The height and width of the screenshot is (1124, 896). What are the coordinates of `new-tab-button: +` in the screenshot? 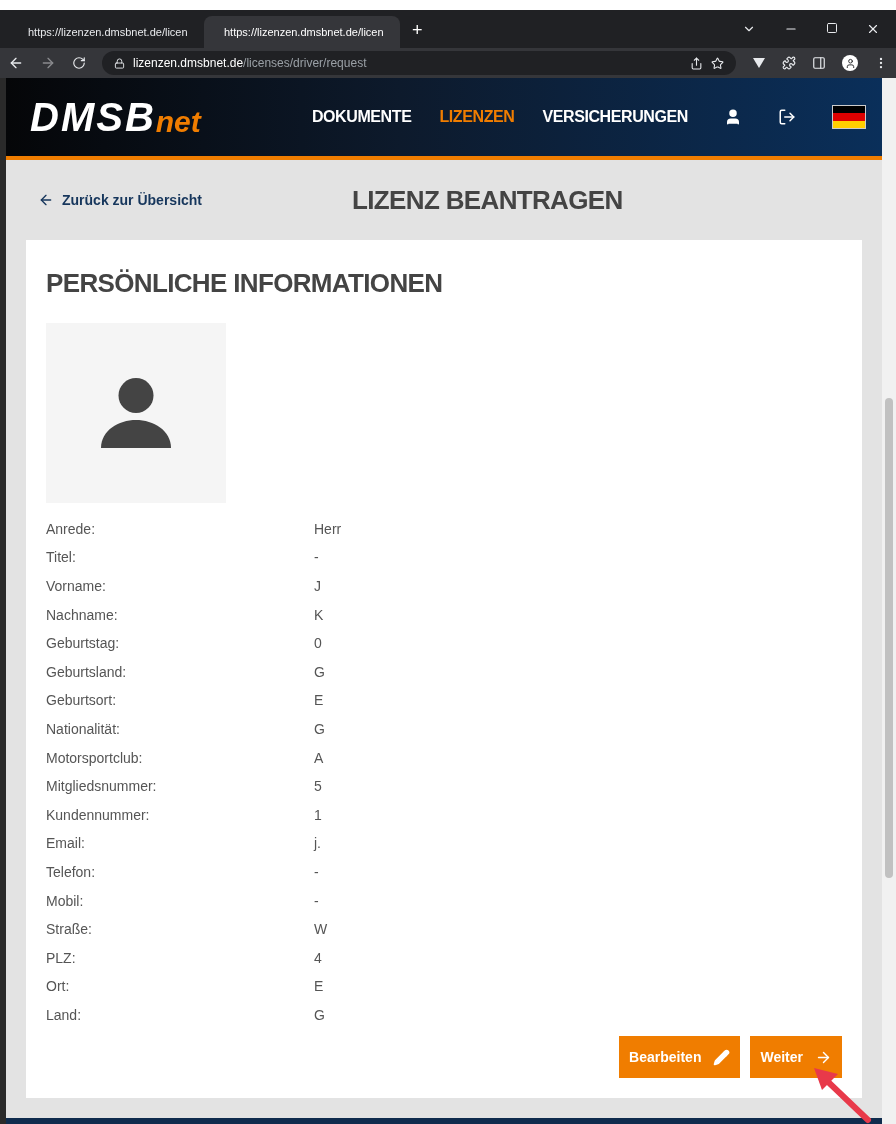 It's located at (417, 32).